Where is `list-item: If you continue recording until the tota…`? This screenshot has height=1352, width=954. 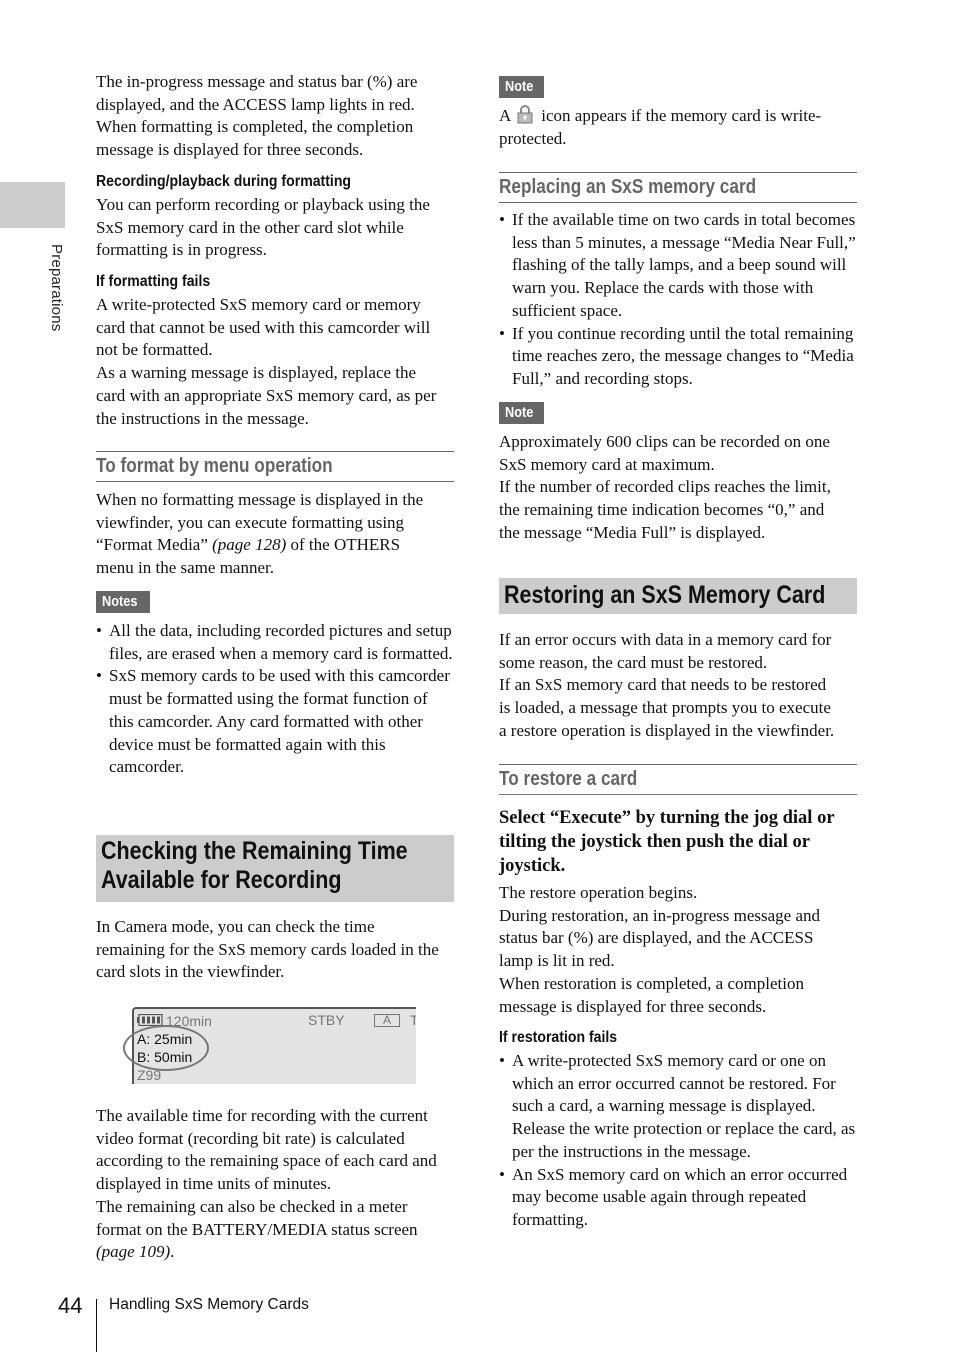
list-item: If you continue recording until the tota… is located at coordinates (678, 357).